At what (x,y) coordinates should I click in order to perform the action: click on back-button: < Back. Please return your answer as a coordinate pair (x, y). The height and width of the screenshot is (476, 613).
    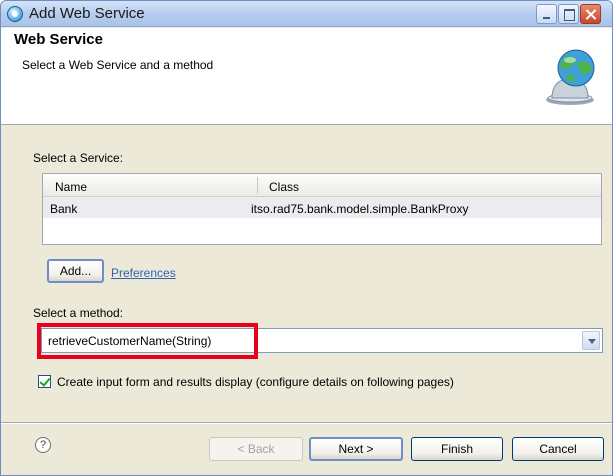
    Looking at the image, I should click on (256, 449).